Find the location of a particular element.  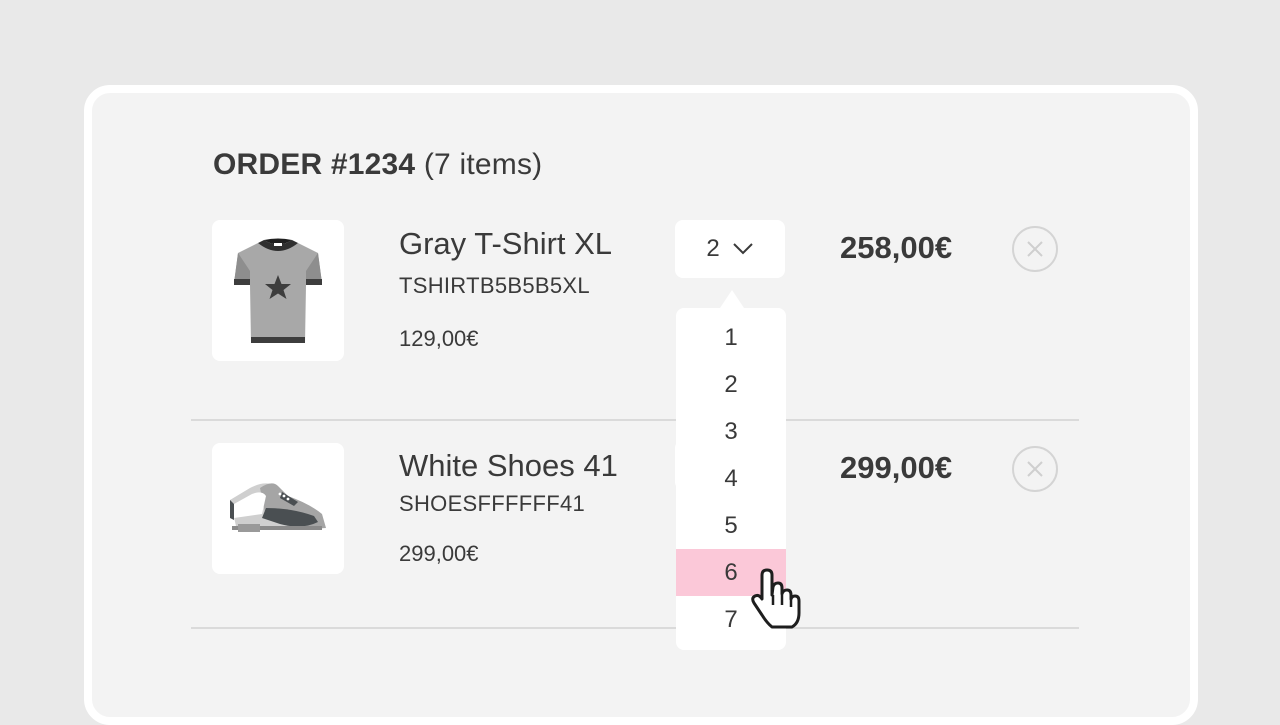

item-sku: SHOESFFFFFF41 is located at coordinates (492, 503).